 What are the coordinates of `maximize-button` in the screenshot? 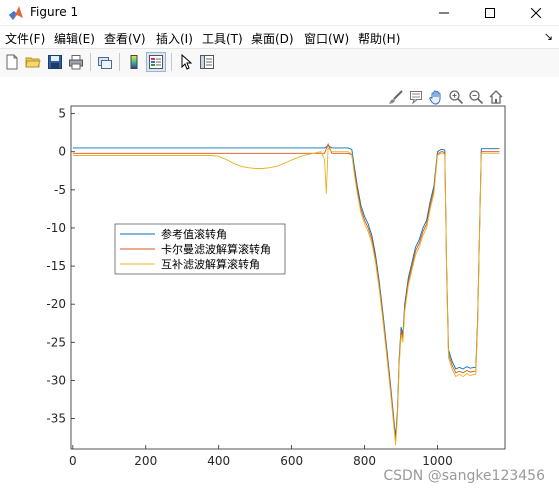 It's located at (490, 12).